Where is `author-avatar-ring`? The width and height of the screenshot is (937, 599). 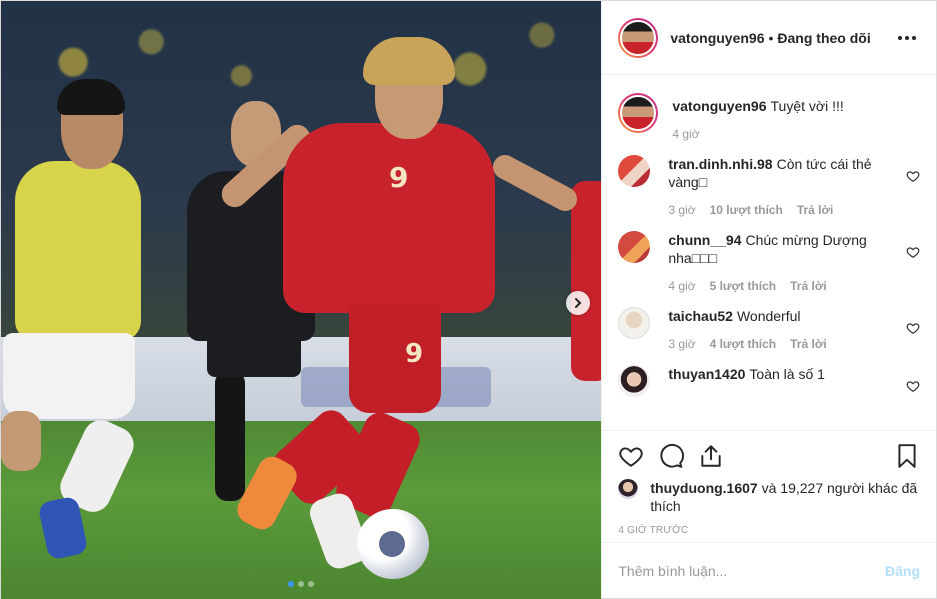 author-avatar-ring is located at coordinates (638, 37).